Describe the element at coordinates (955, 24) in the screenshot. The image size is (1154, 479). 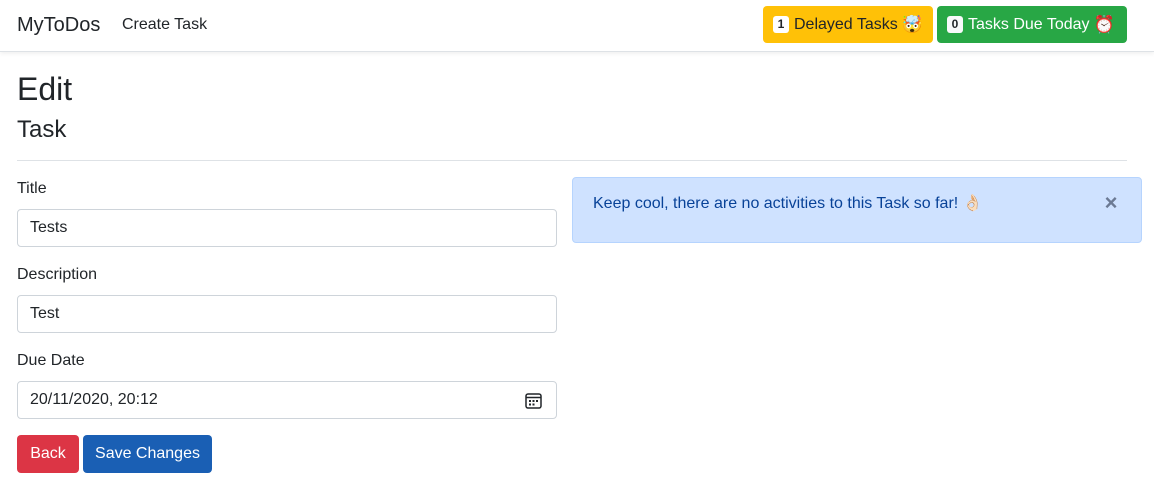
I see `due-today-count-badge: 0` at that location.